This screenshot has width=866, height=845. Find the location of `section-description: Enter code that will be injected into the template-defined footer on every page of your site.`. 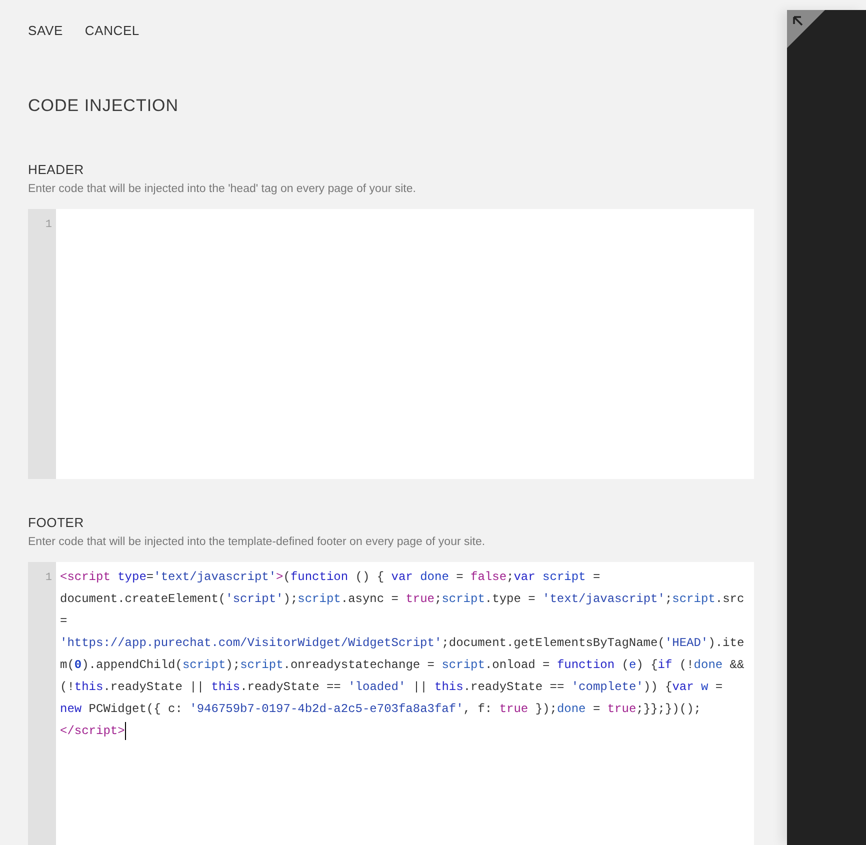

section-description: Enter code that will be injected into the template-defined footer on every page of your site. is located at coordinates (257, 542).